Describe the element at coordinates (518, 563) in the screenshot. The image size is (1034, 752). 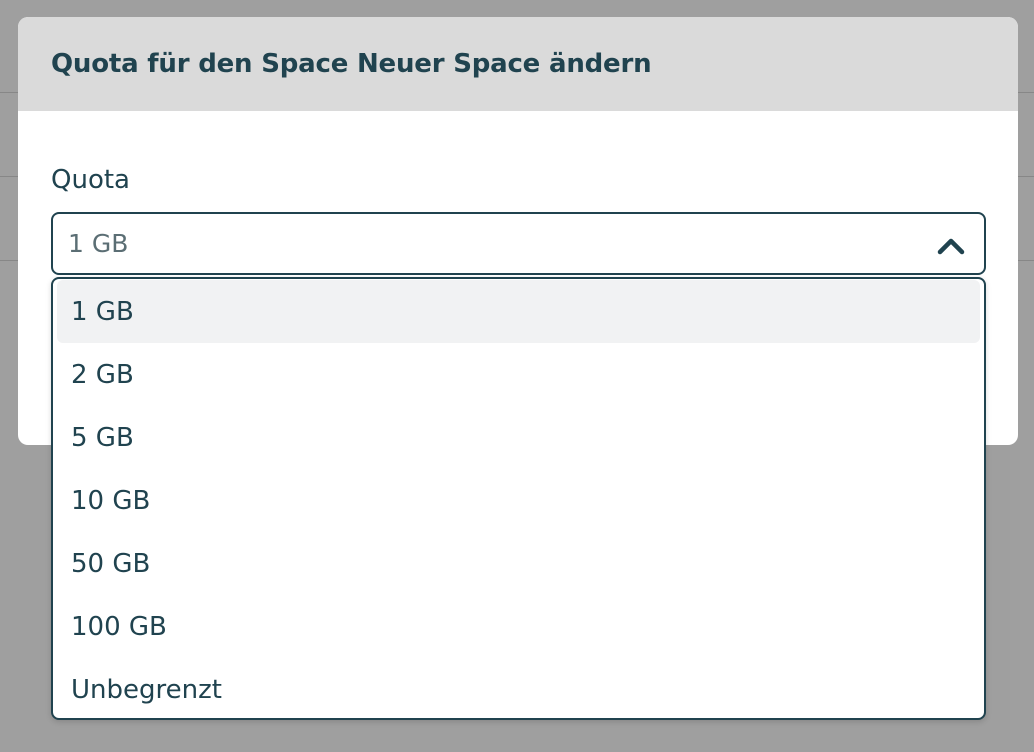
I see `quota-option-50gb: 50 GB` at that location.